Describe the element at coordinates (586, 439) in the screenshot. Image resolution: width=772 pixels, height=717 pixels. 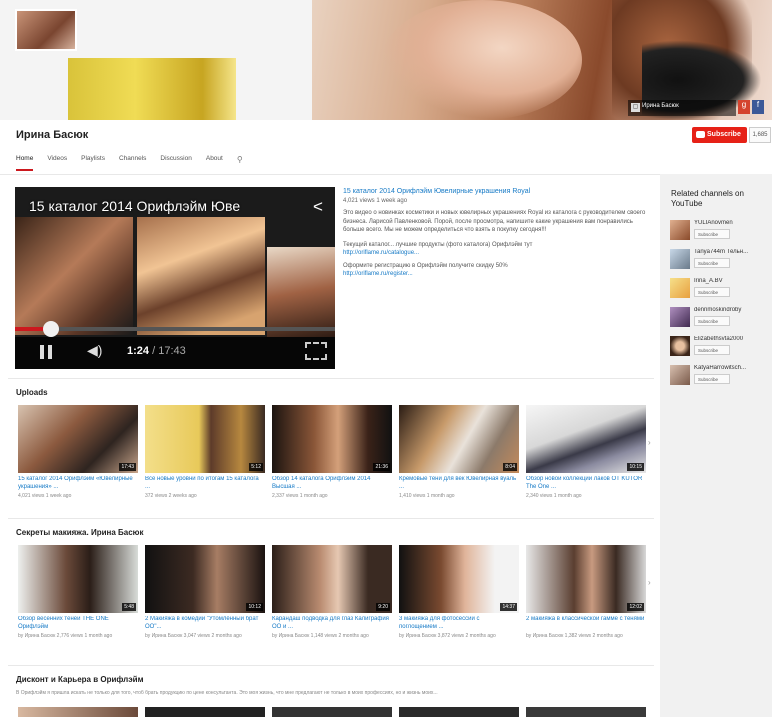
I see `video-thumbnail: 10:15` at that location.